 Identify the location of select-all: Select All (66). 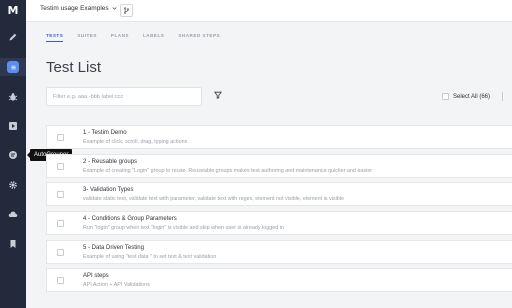
(466, 96).